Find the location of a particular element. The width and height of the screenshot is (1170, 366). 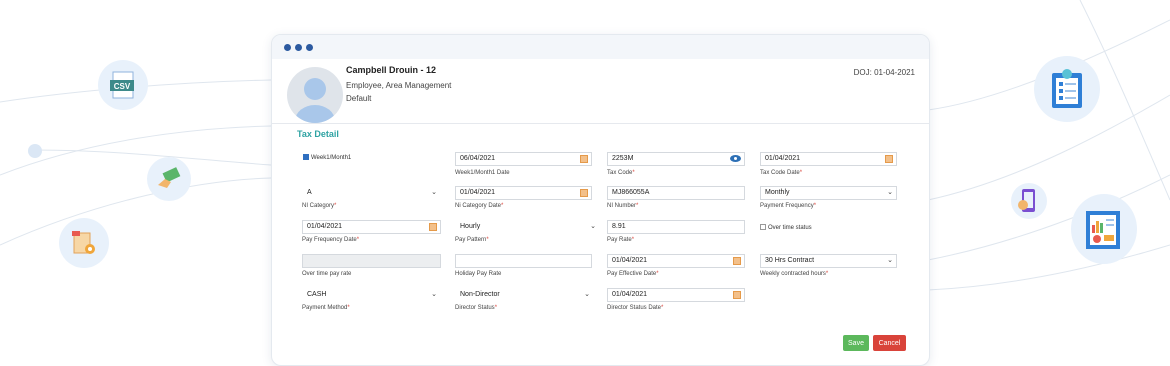

week1-checkbox-group: Week1/Month1 is located at coordinates (327, 157).